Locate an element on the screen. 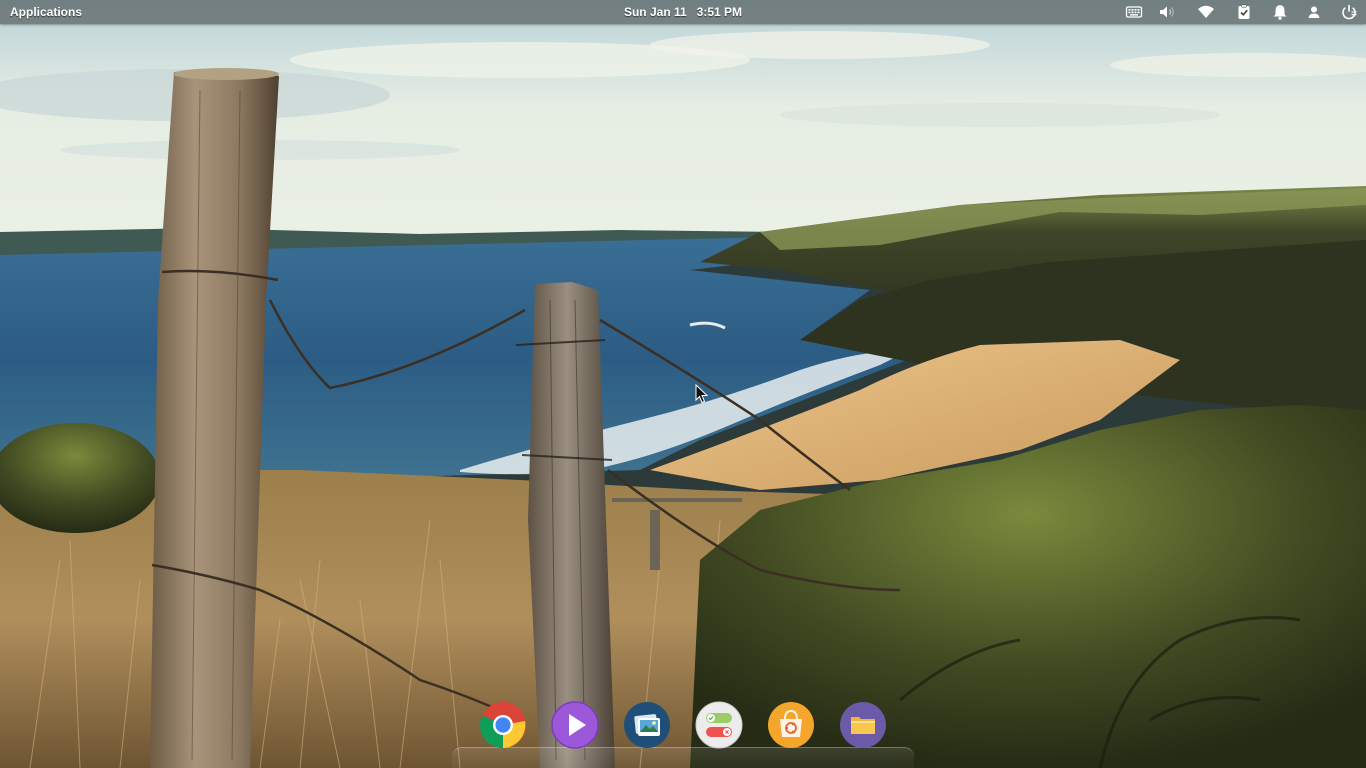  user-icon is located at coordinates (1314, 12).